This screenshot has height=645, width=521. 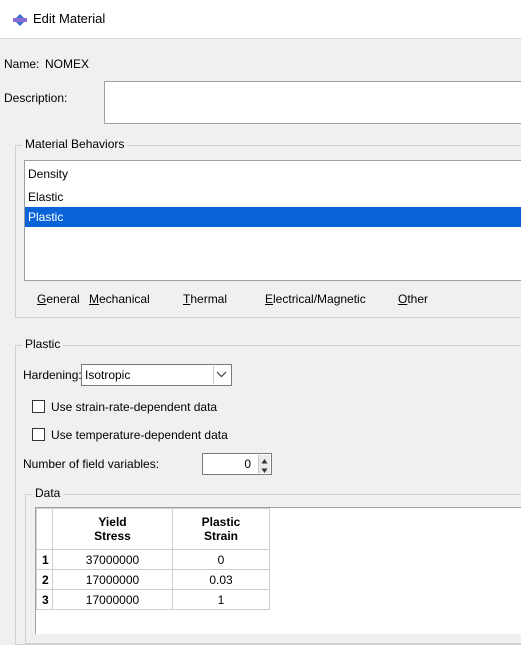 What do you see at coordinates (273, 197) in the screenshot?
I see `behavior-item-elastic: Elastic` at bounding box center [273, 197].